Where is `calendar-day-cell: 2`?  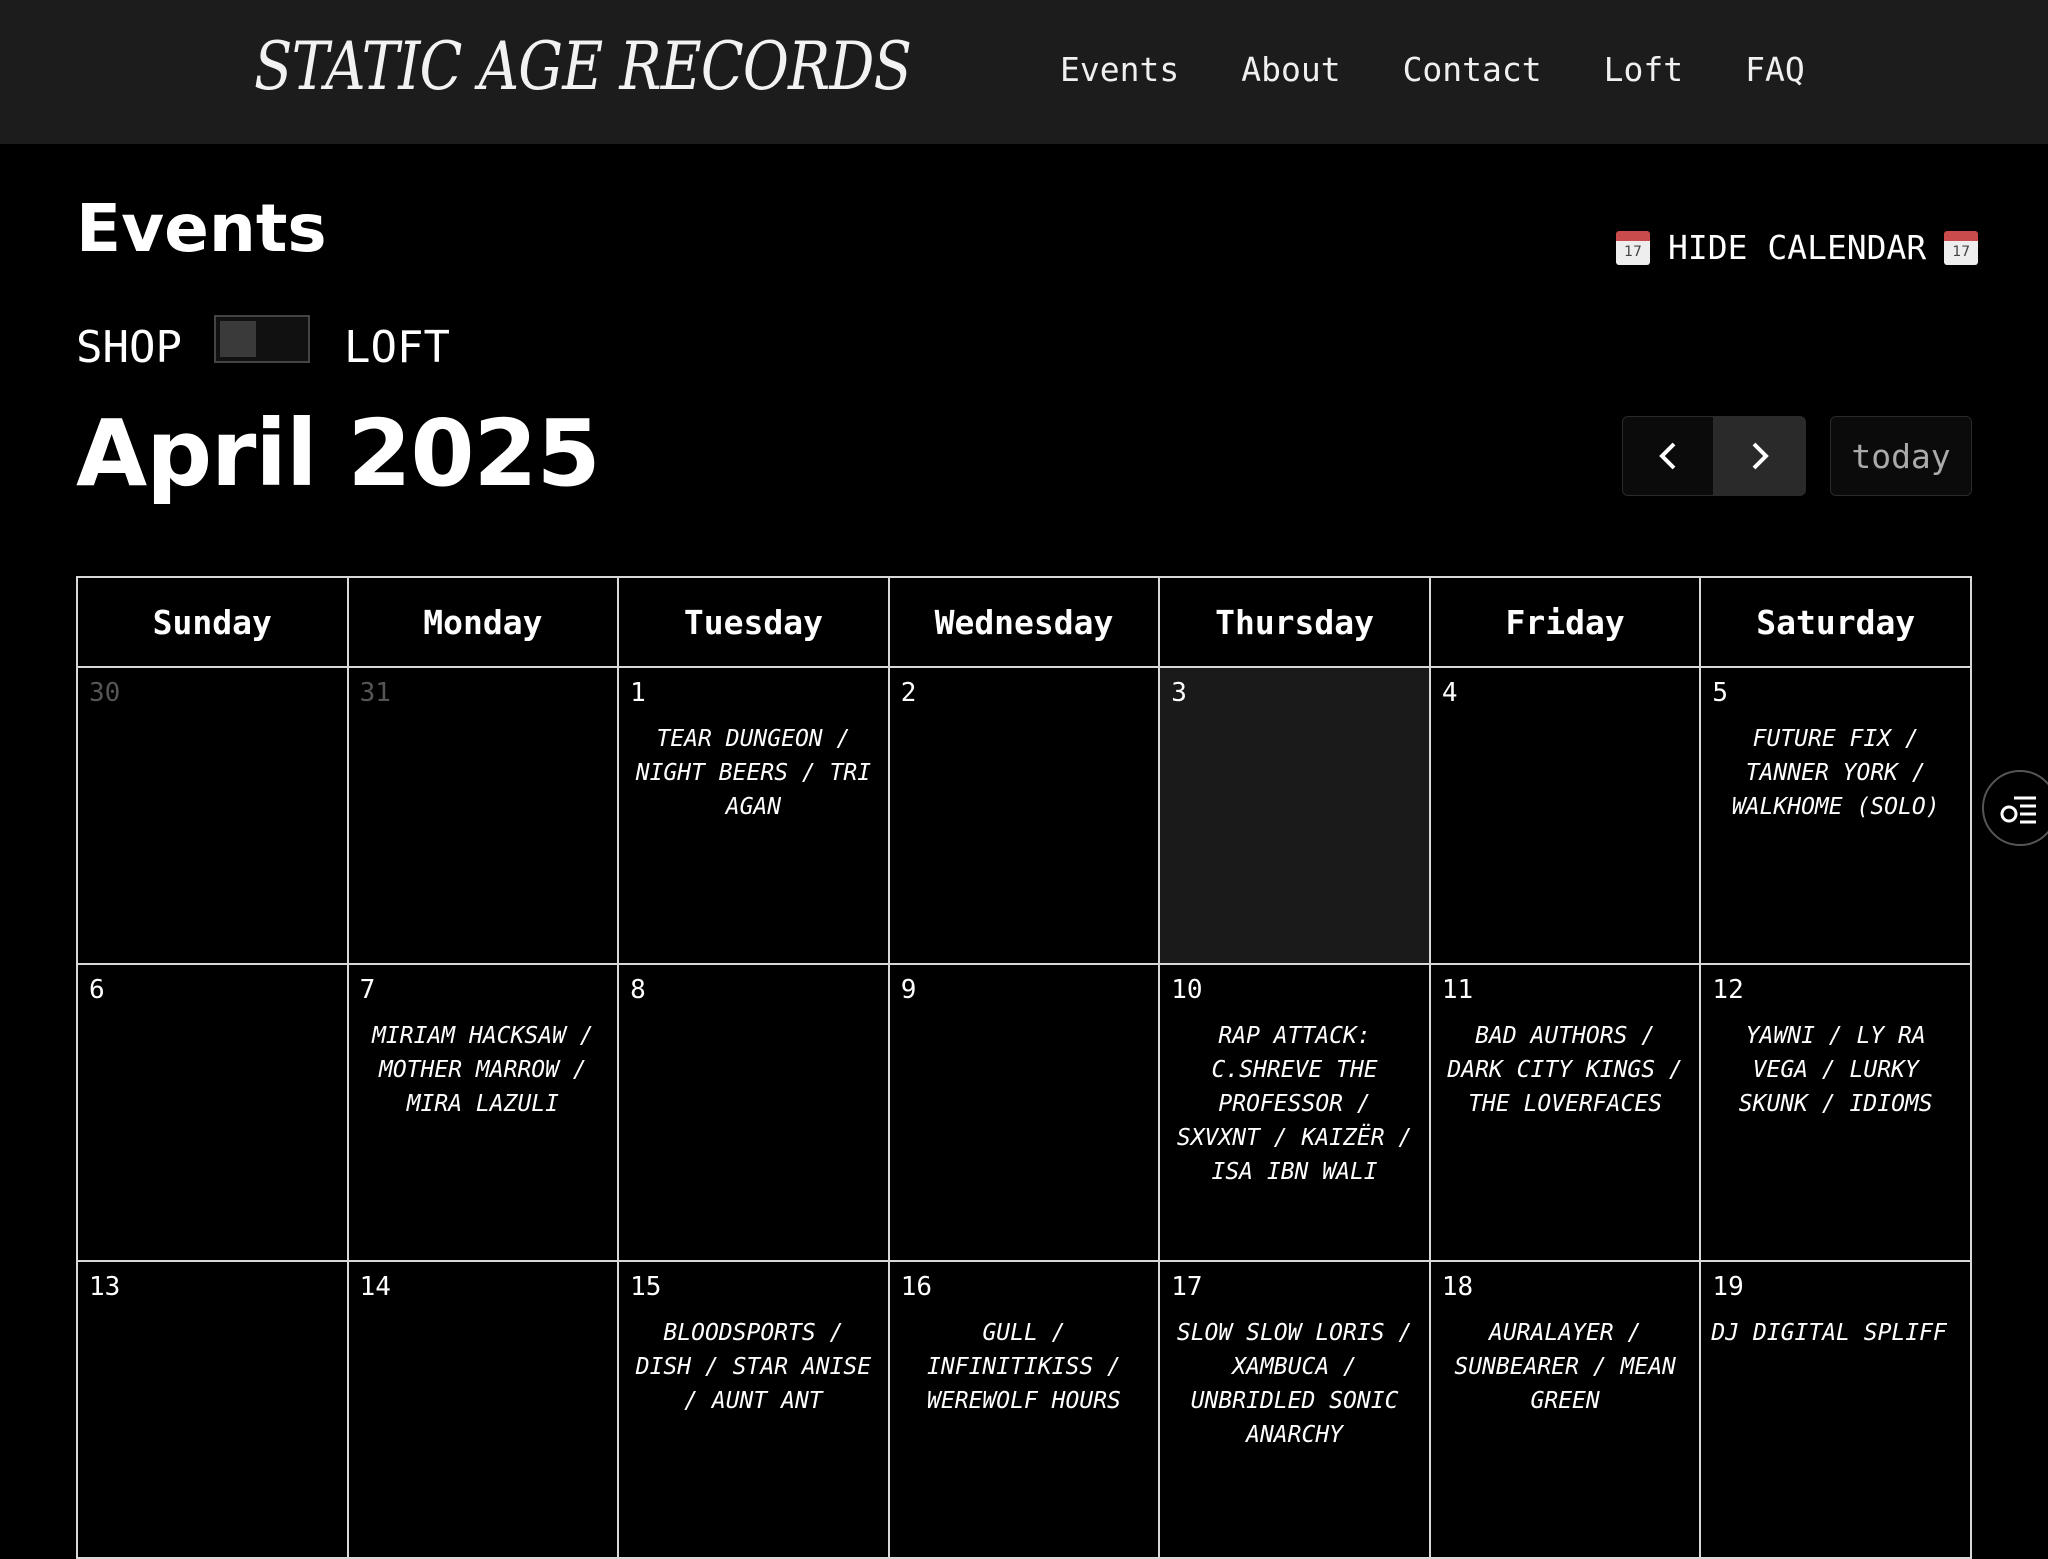
calendar-day-cell: 2 is located at coordinates (1025, 816).